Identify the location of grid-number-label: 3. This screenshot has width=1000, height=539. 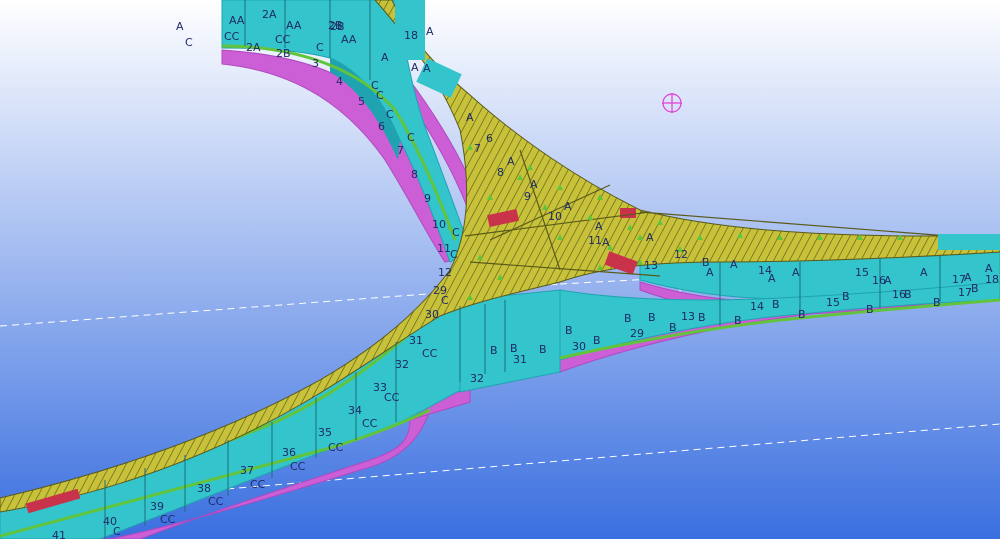
(315, 63).